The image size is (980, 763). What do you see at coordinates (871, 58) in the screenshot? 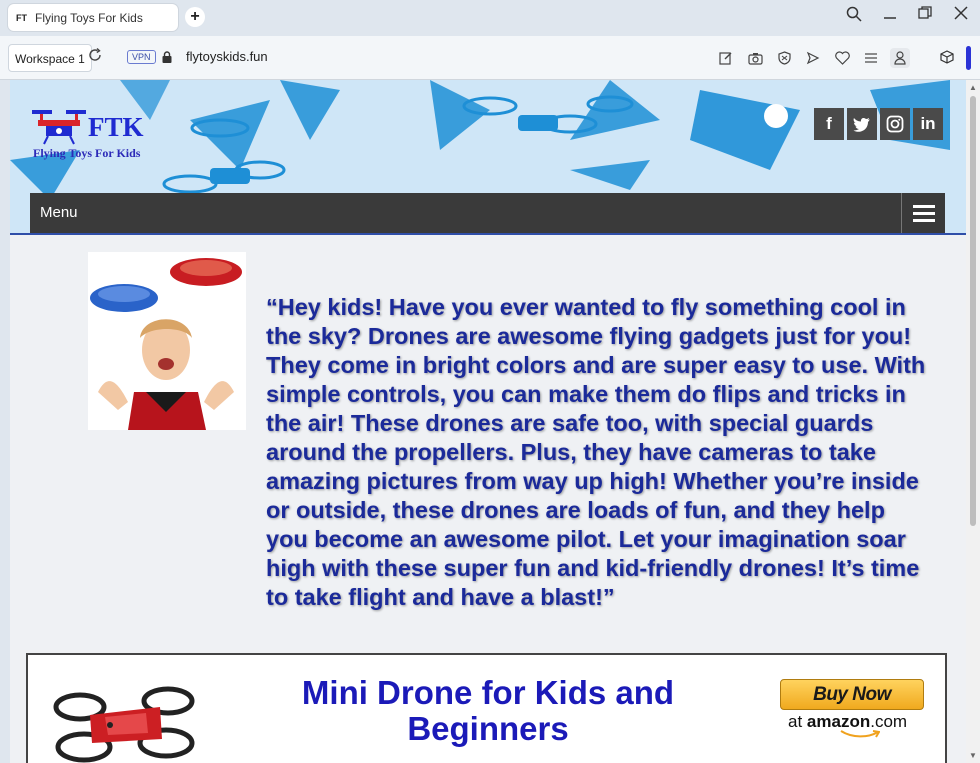
I see `menu-list-icon` at bounding box center [871, 58].